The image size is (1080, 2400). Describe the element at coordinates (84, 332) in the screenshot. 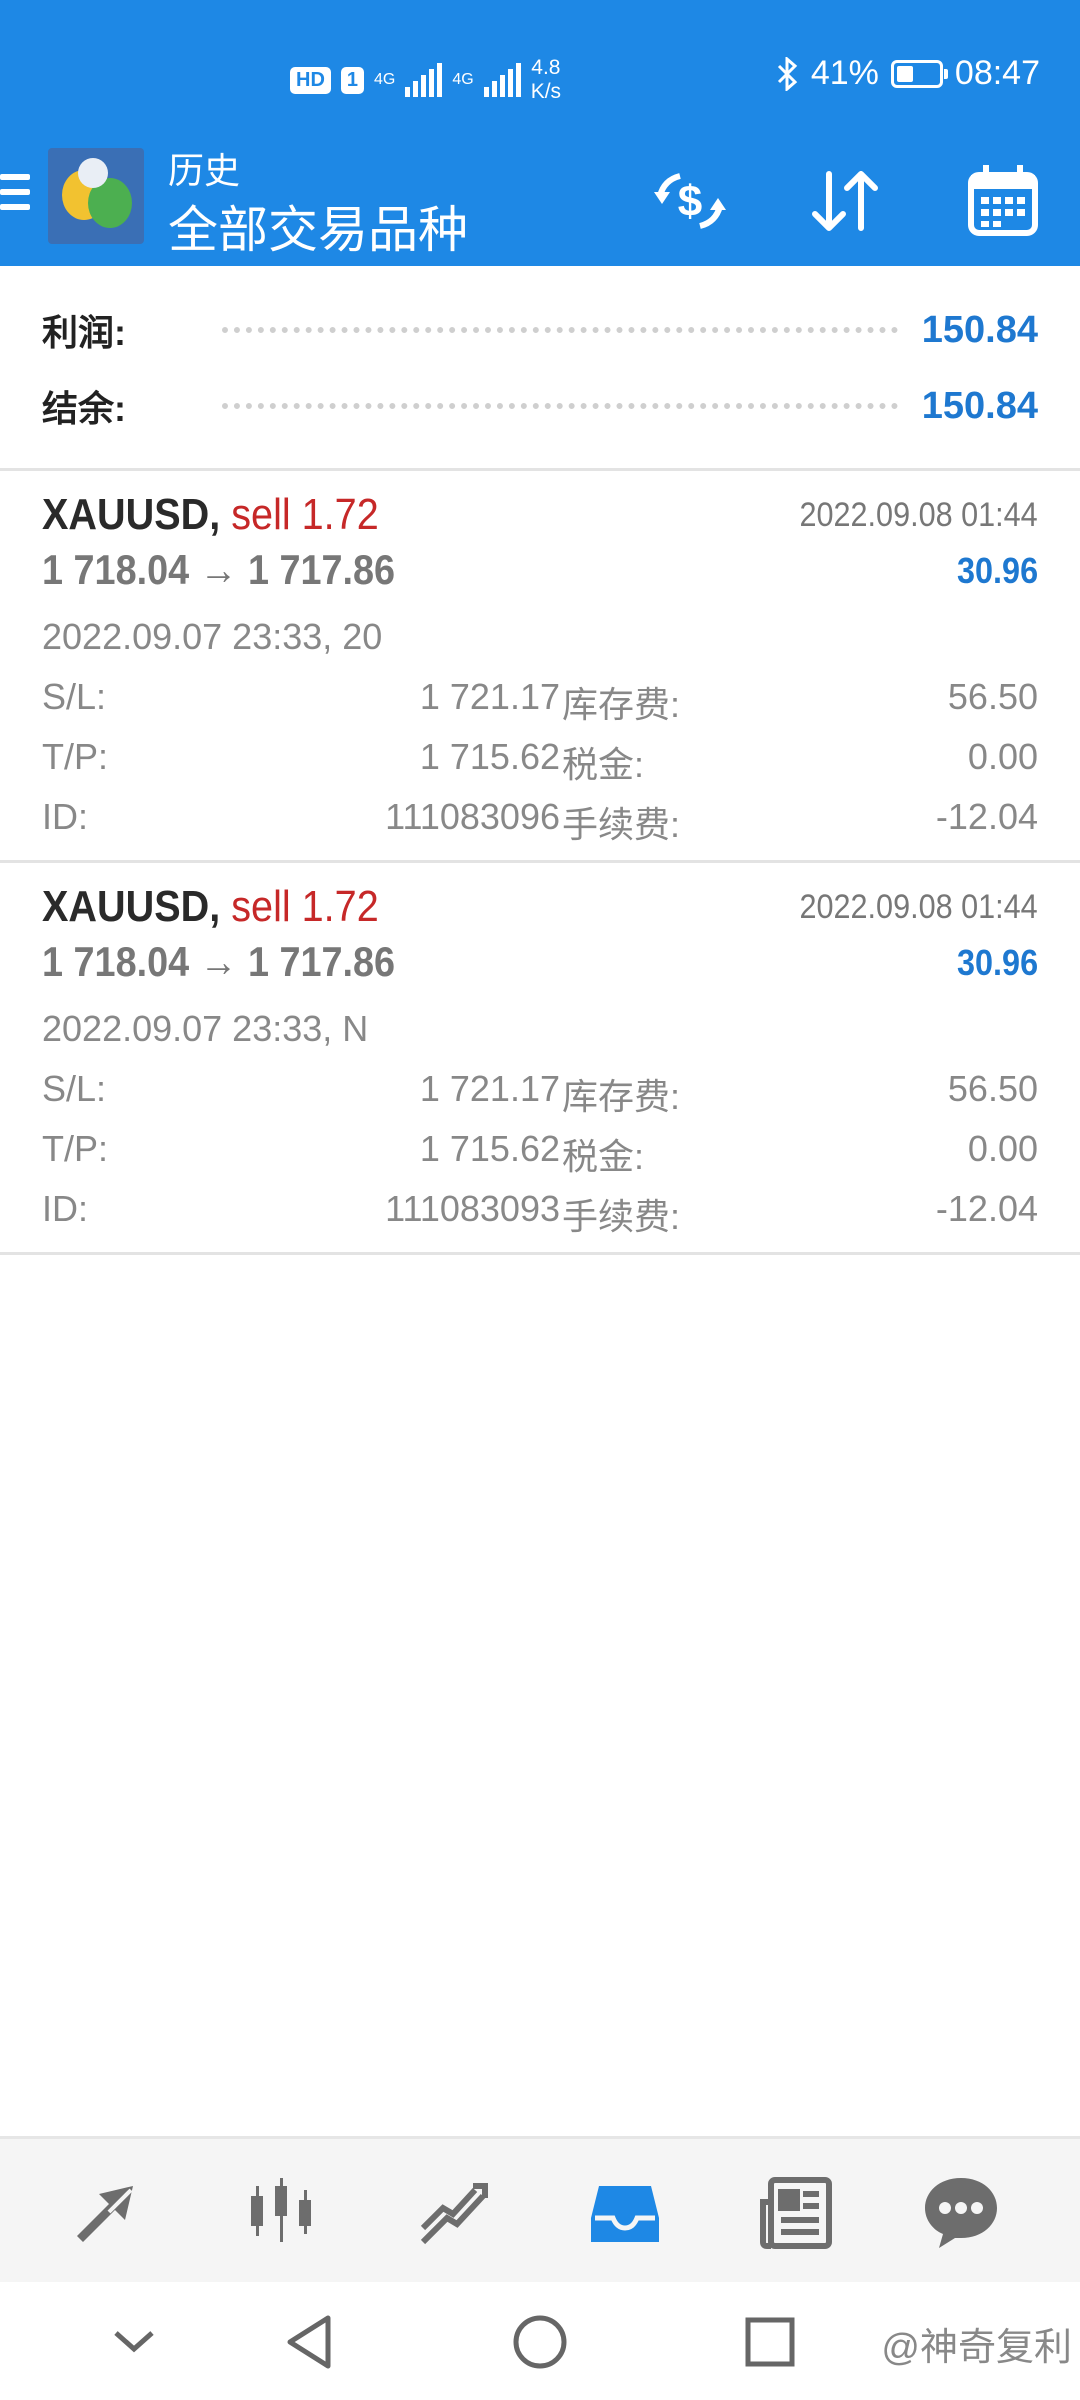

I see `profit-label: 利润:` at that location.